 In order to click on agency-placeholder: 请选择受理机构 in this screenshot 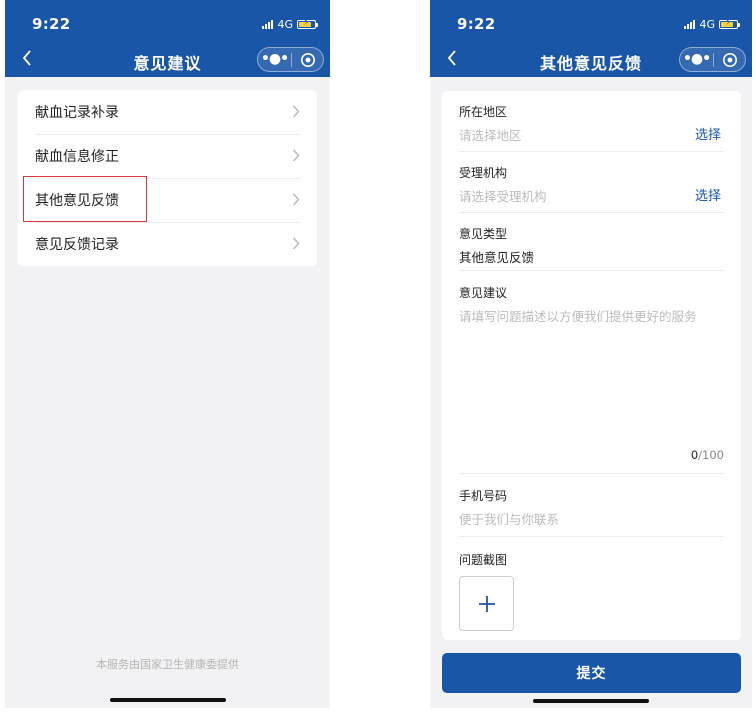, I will do `click(503, 196)`.